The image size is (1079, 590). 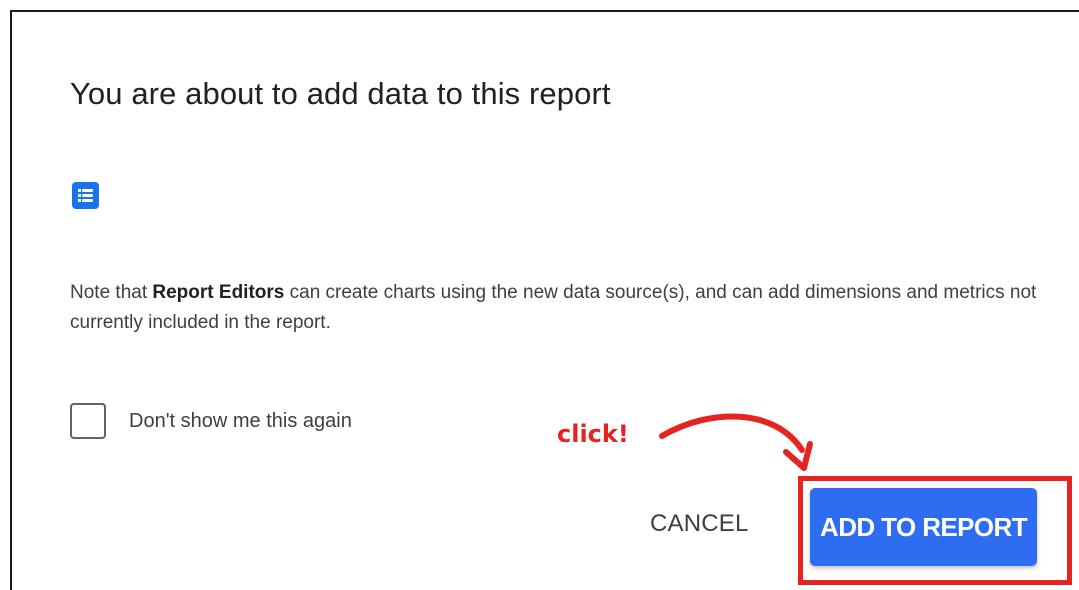 What do you see at coordinates (85, 195) in the screenshot?
I see `list-icon` at bounding box center [85, 195].